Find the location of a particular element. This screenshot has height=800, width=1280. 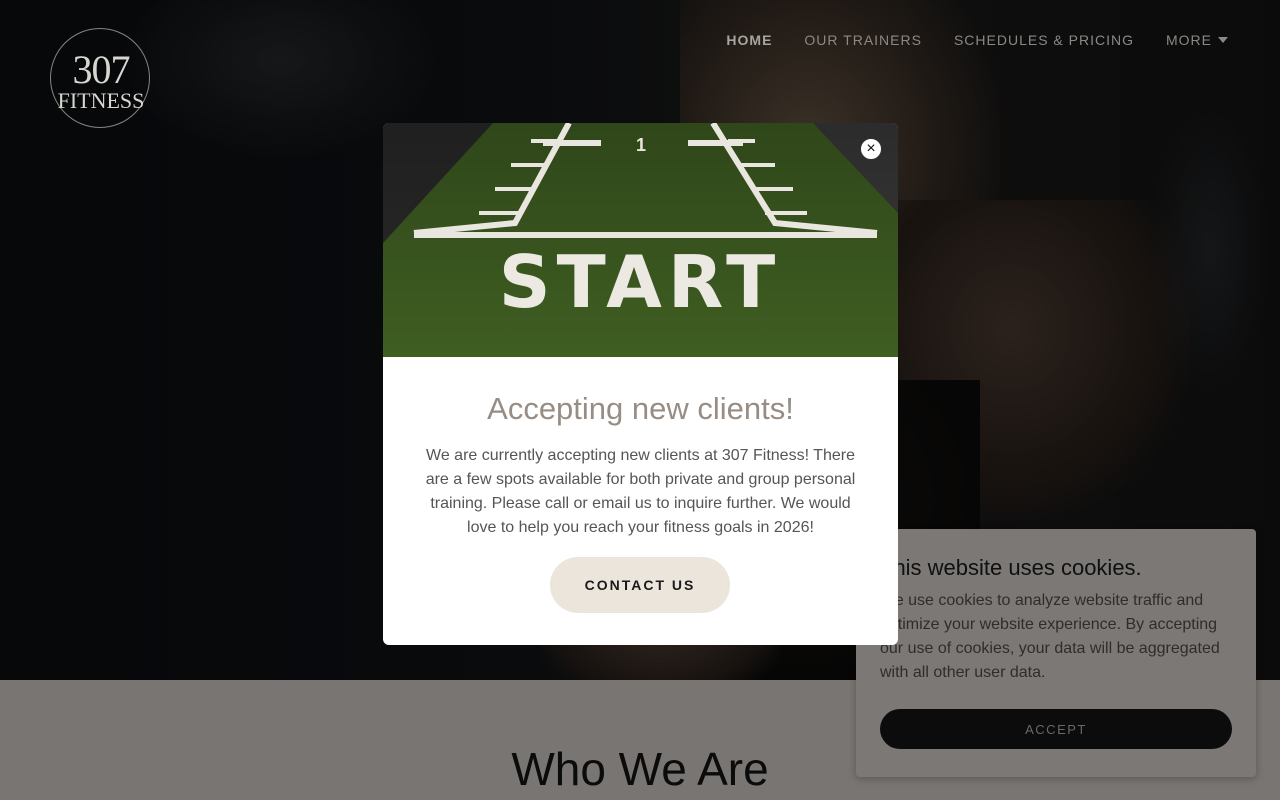

caret-down-icon is located at coordinates (1223, 40).